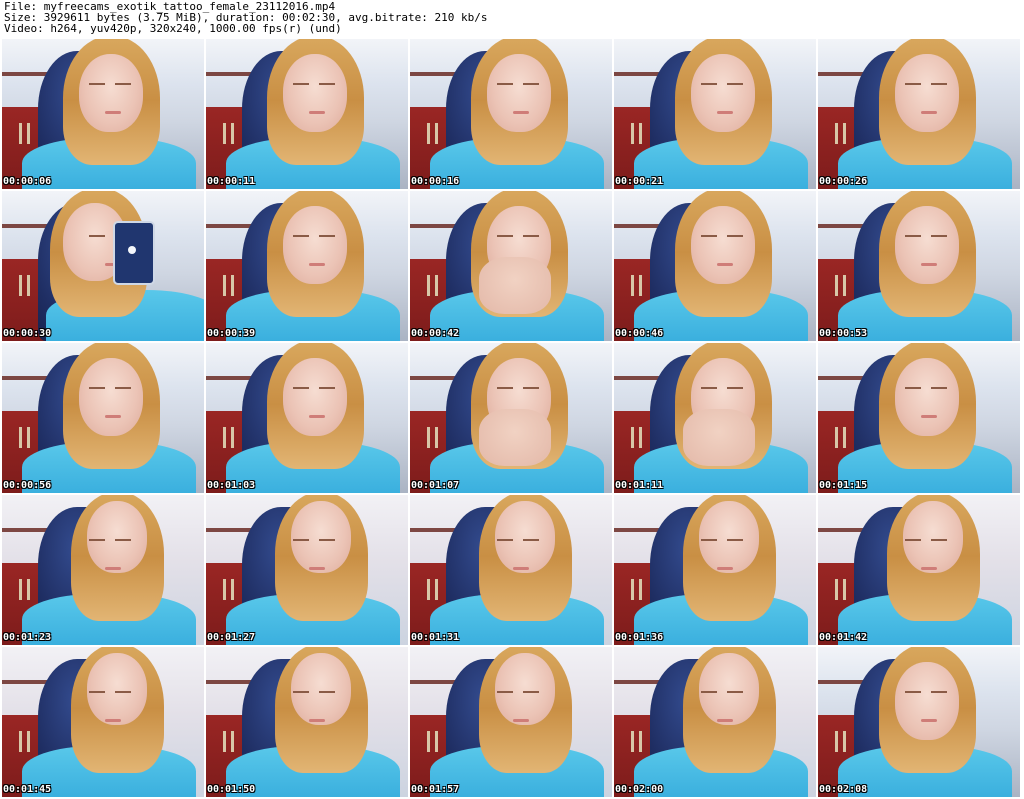  Describe the element at coordinates (919, 722) in the screenshot. I see `video-thumbnail: 00:02:08` at that location.